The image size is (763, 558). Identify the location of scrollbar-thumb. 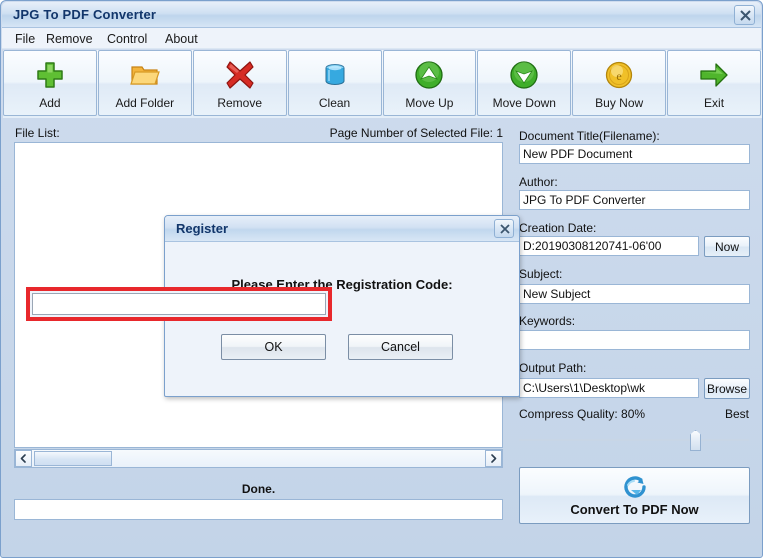
(73, 458).